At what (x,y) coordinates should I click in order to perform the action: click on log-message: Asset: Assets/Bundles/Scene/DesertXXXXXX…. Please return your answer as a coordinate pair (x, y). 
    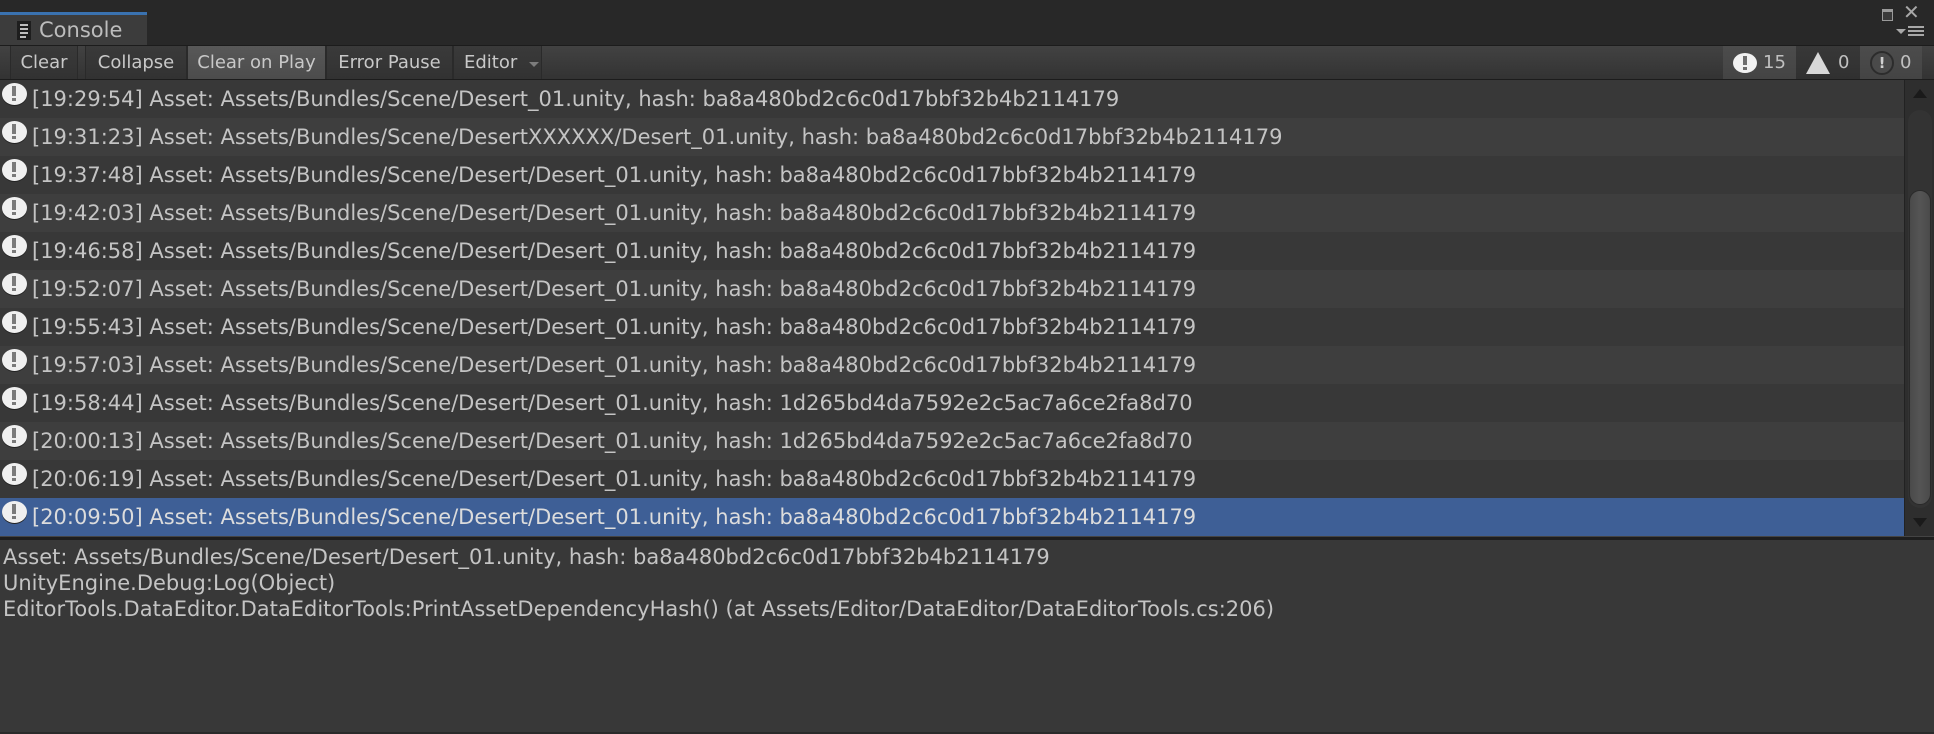
    Looking at the image, I should click on (716, 137).